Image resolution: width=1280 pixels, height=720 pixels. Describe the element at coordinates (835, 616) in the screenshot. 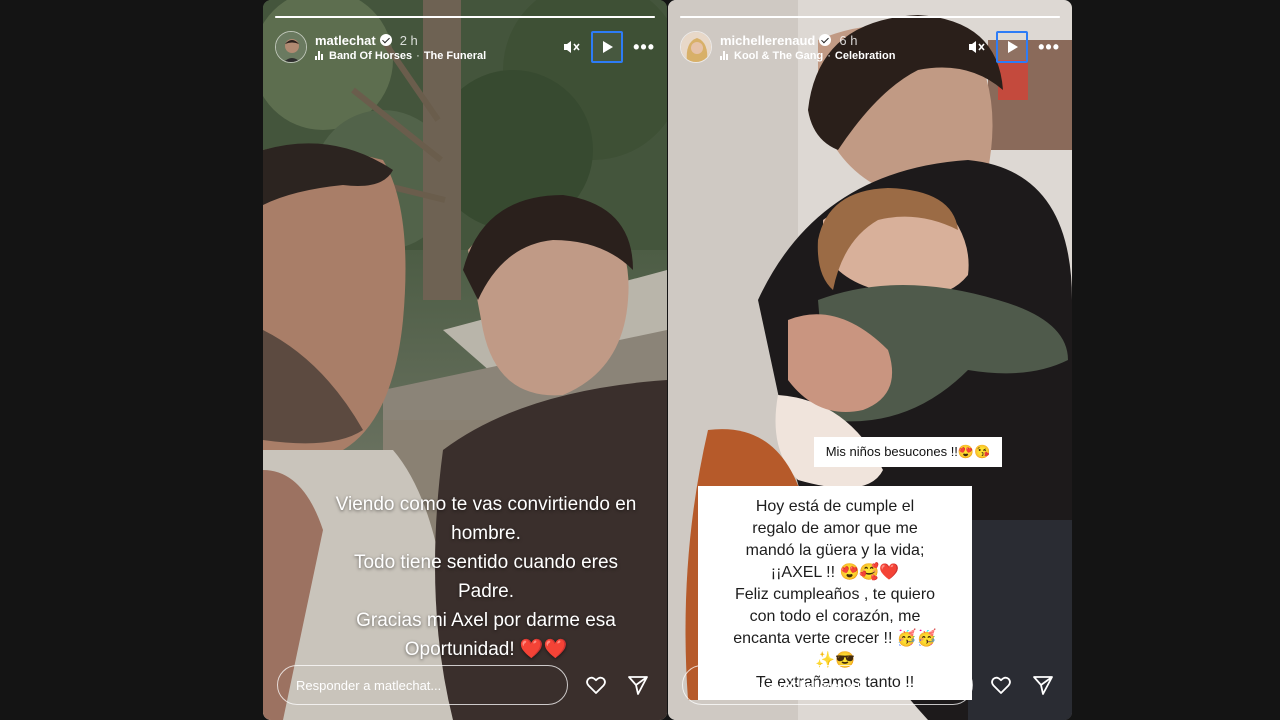

I see `sticker-line: con todo el corazón, me` at that location.